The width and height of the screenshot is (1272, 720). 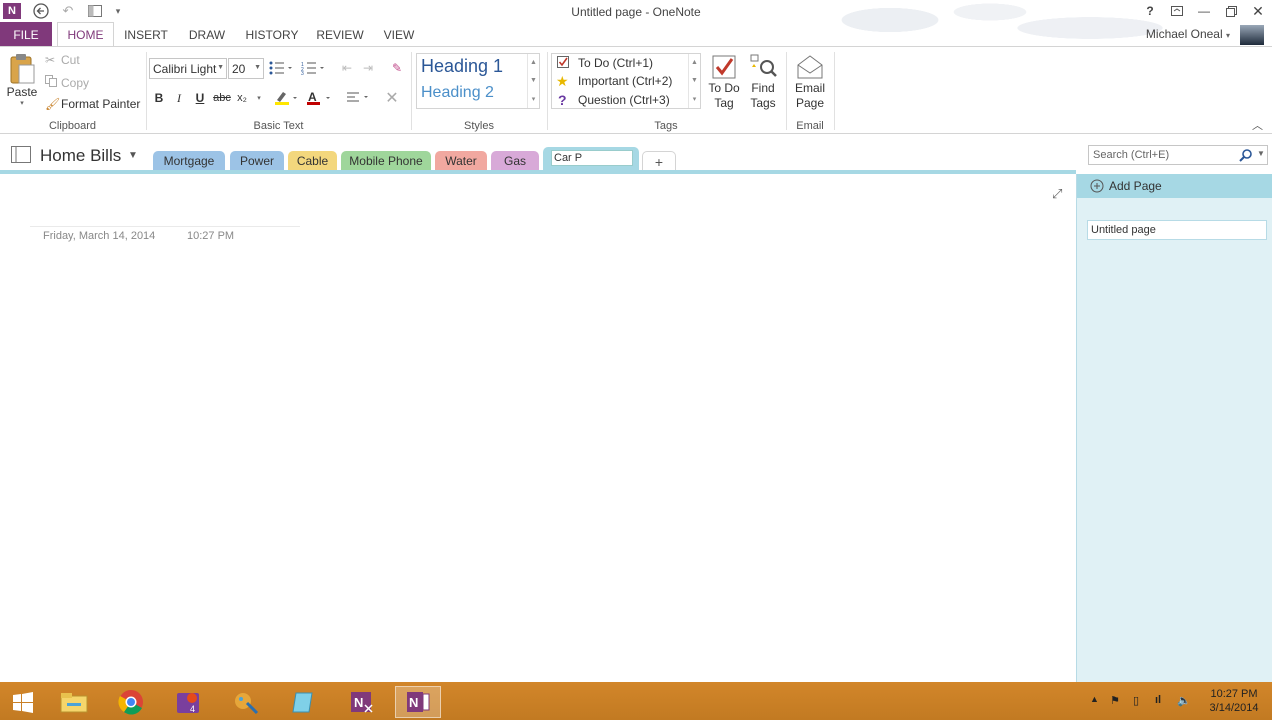 I want to click on paste-button: Paste ▾, so click(x=22, y=80).